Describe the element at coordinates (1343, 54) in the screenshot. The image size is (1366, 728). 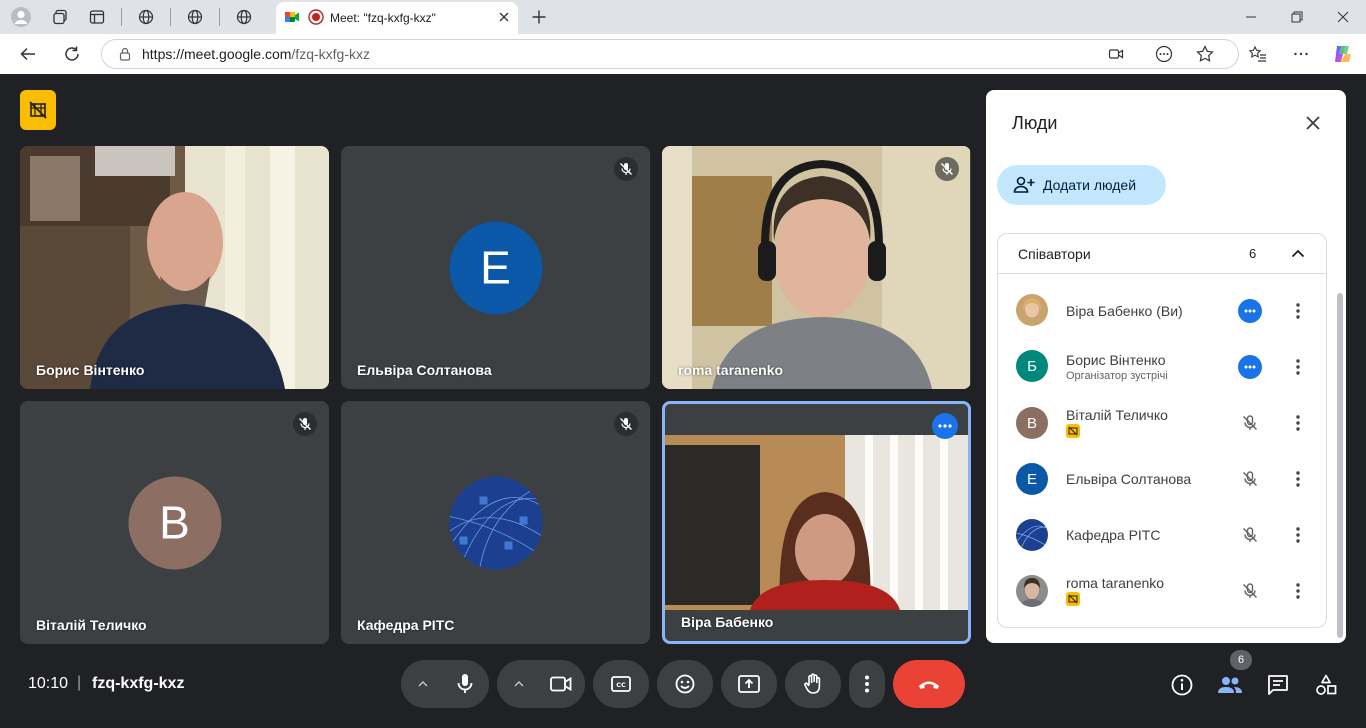
I see `copilot-icon` at that location.